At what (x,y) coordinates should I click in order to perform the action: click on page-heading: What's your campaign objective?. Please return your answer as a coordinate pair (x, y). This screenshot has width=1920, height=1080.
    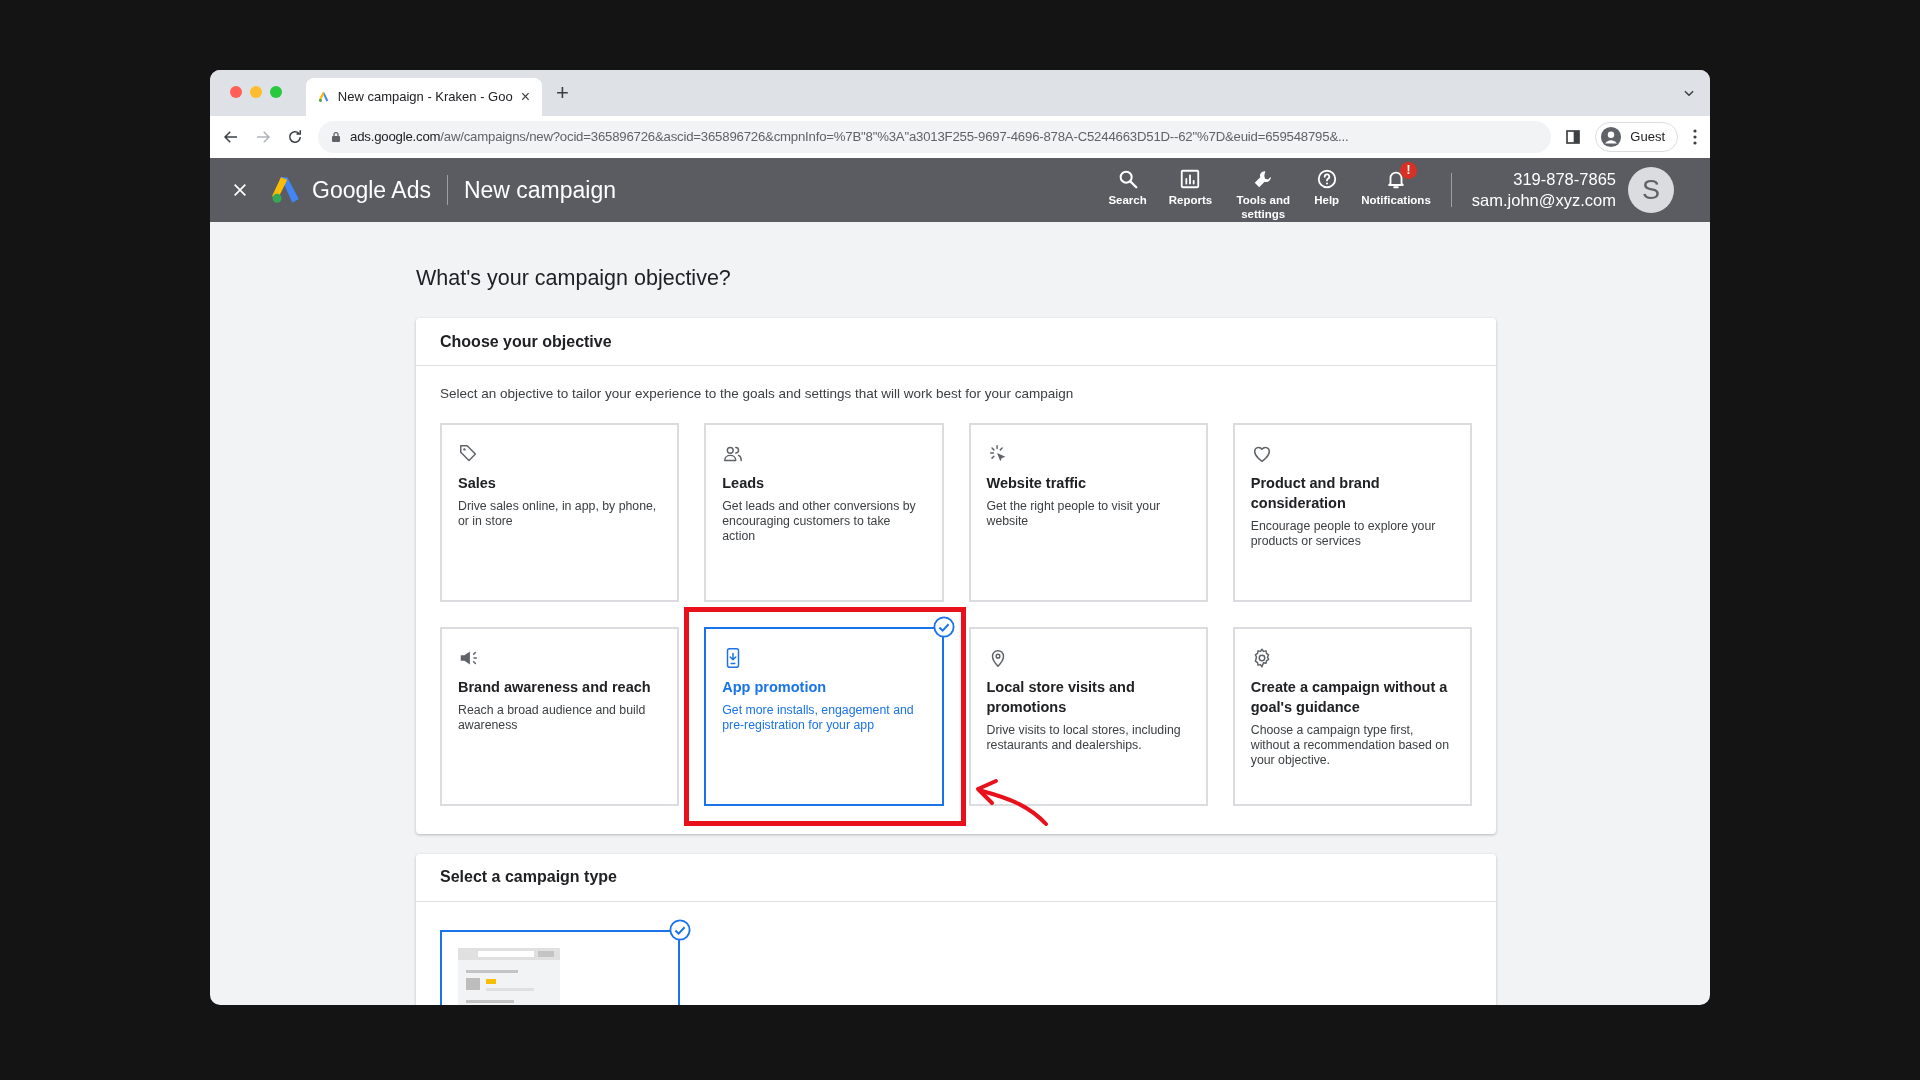
    Looking at the image, I should click on (574, 278).